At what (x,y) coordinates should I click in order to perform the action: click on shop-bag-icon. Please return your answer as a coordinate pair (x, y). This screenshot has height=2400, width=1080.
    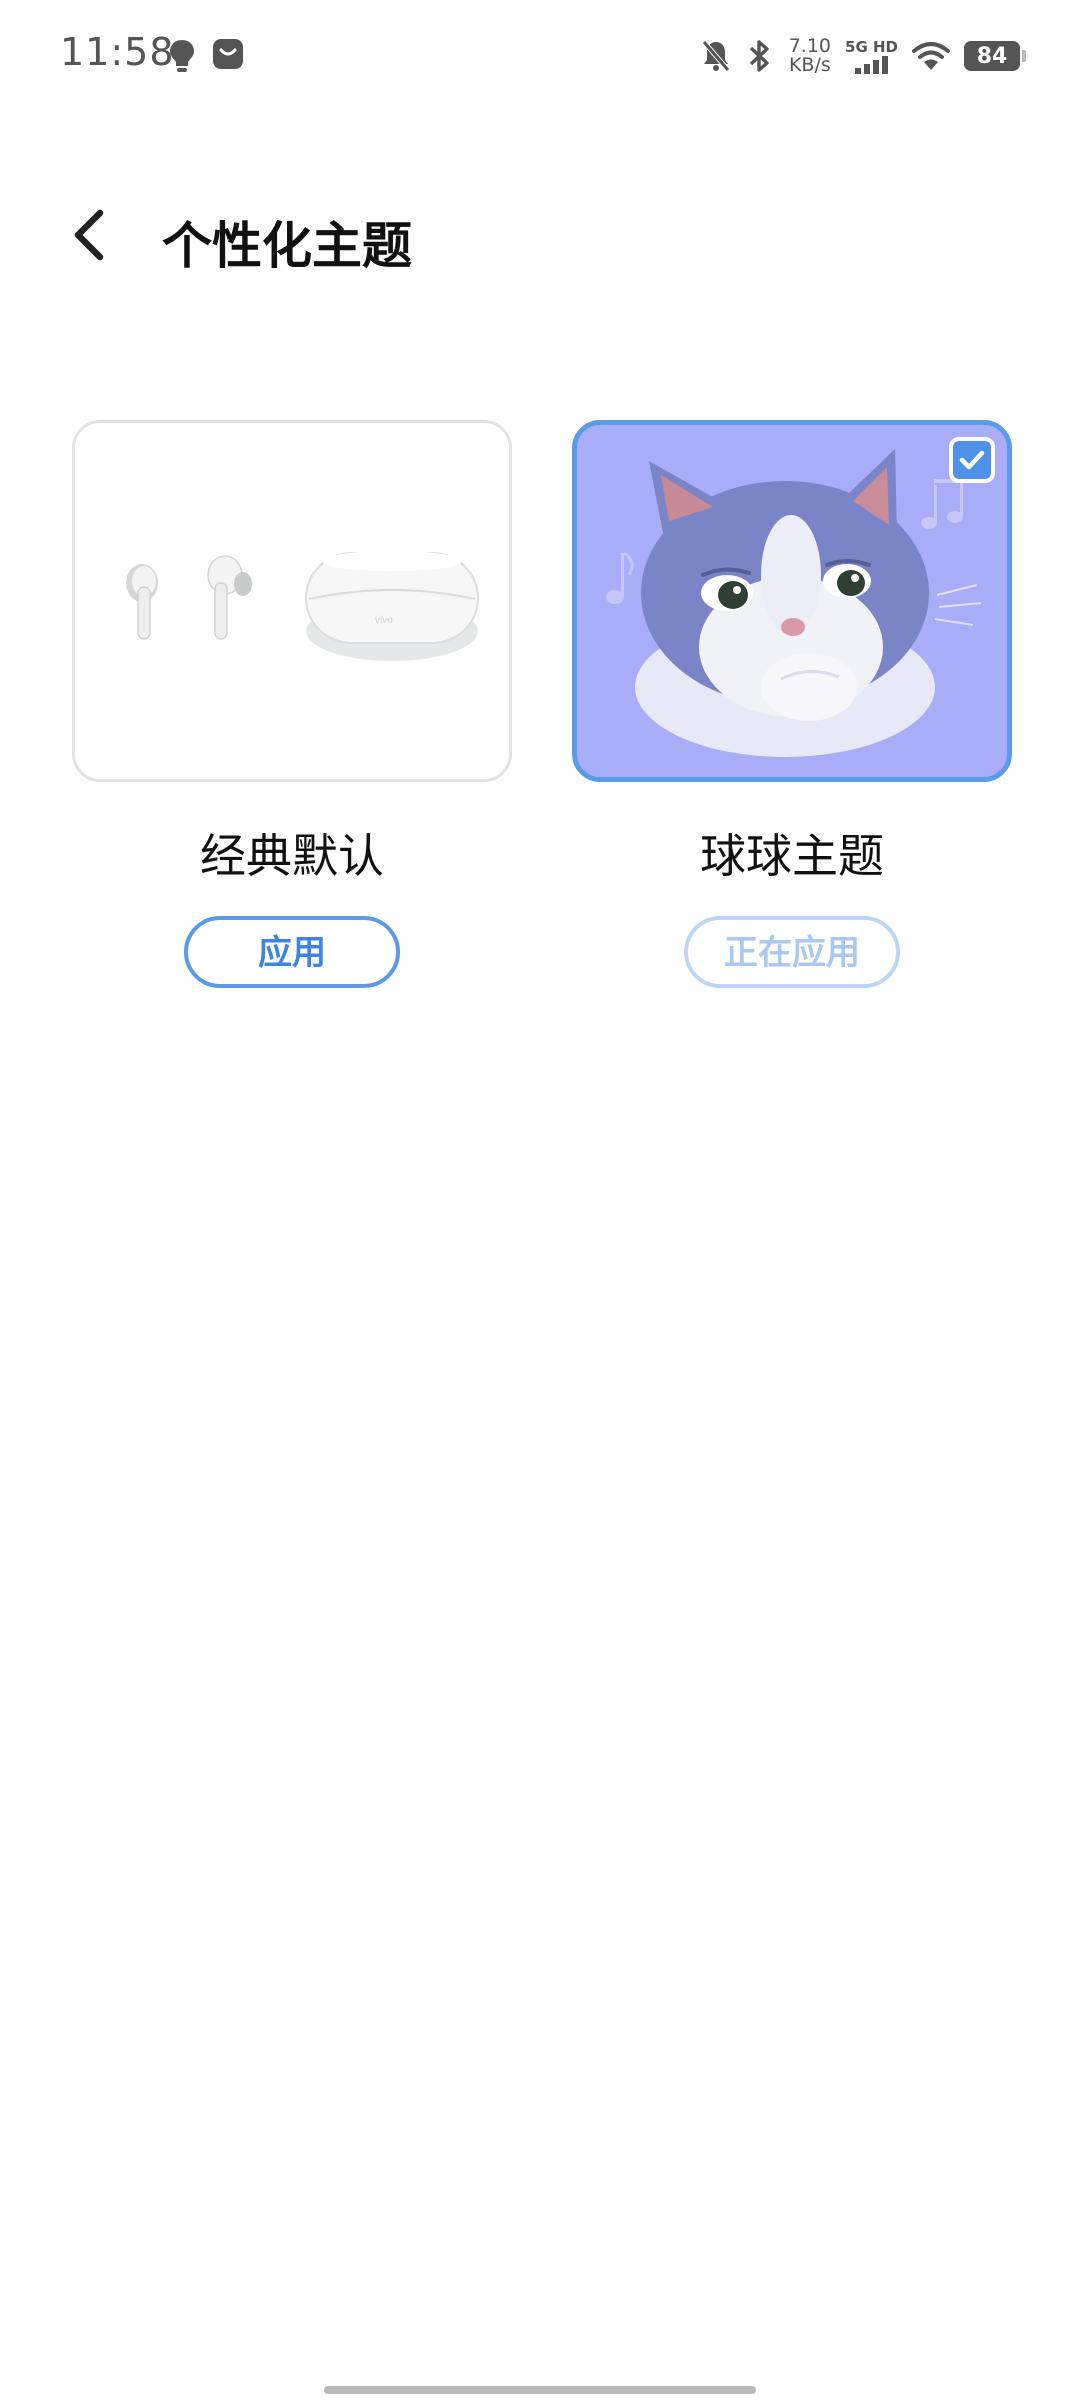
    Looking at the image, I should click on (228, 54).